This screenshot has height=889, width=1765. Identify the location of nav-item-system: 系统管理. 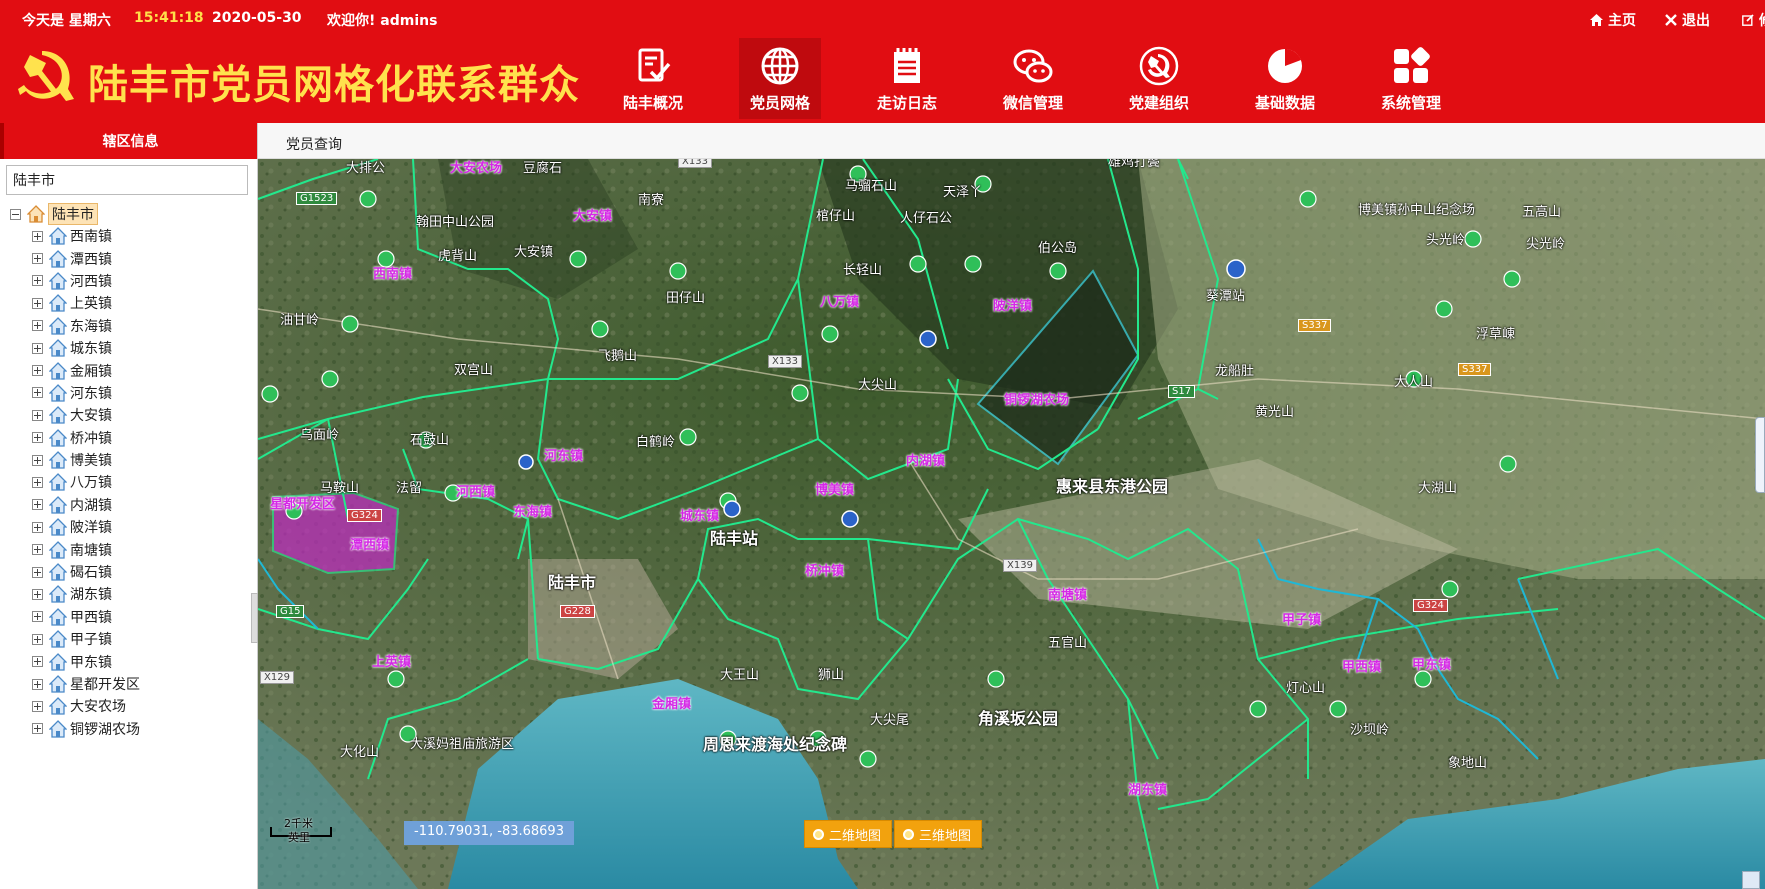
(1411, 78).